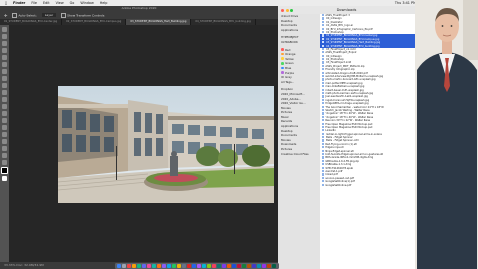 Image resolution: width=478 pixels, height=269 pixels. What do you see at coordinates (287, 20) in the screenshot?
I see `sidebar-item-label: Desktop` at bounding box center [287, 20].